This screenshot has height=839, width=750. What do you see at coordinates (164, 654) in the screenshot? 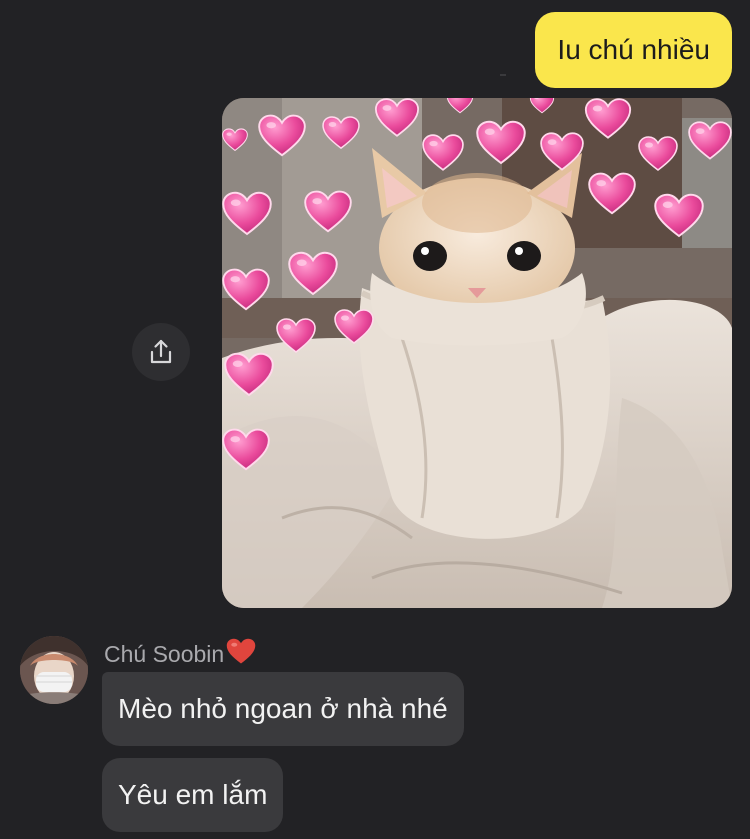
I see `sender-name-text: Chú Soobin` at bounding box center [164, 654].